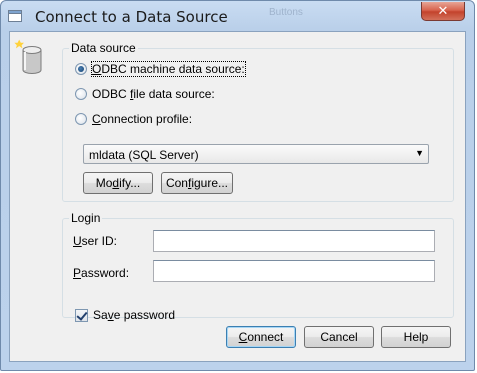 This screenshot has width=477, height=373. What do you see at coordinates (416, 337) in the screenshot?
I see `help-button: Help` at bounding box center [416, 337].